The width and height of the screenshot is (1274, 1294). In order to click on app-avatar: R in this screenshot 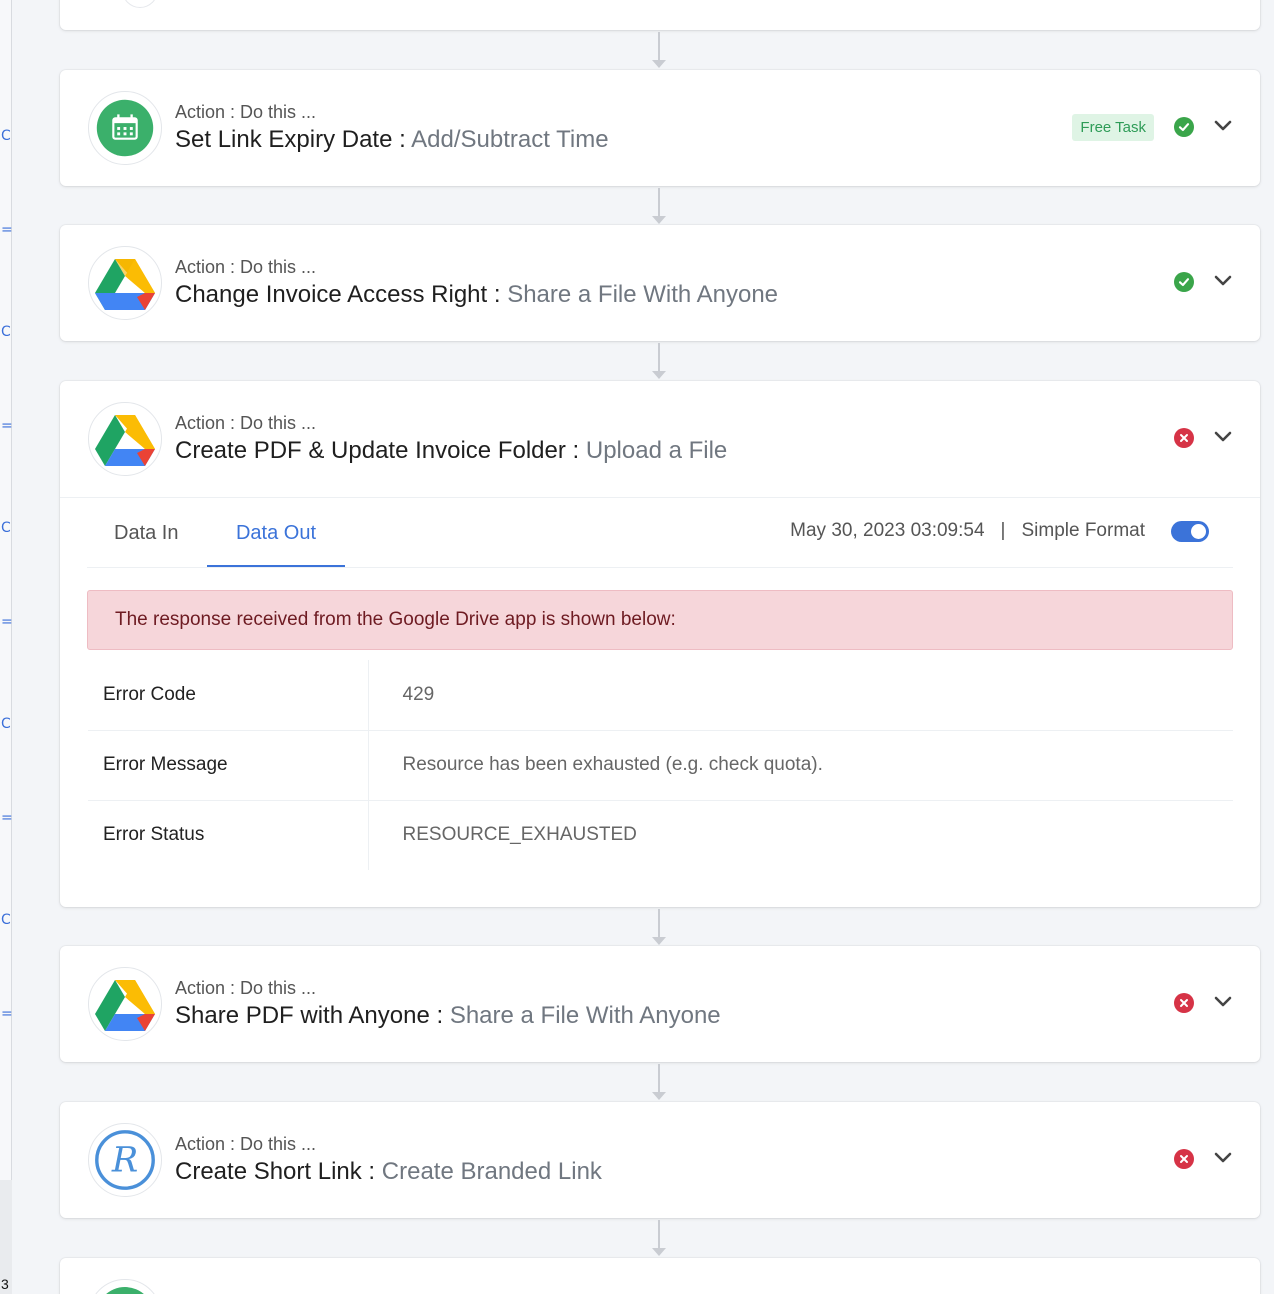, I will do `click(125, 1160)`.